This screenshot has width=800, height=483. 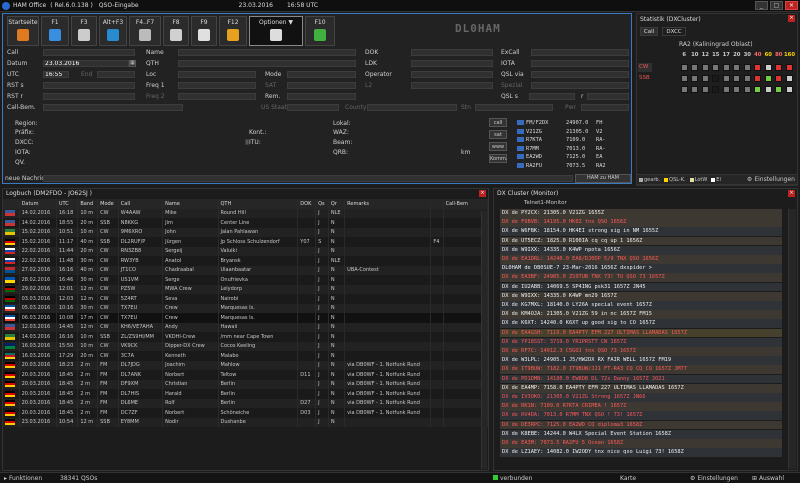 I want to click on rst-s-field, so click(x=89, y=85).